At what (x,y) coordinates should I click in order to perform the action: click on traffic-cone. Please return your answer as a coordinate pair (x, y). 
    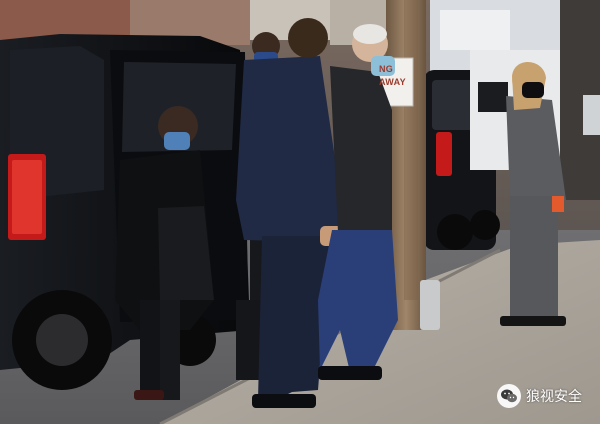
    Looking at the image, I should click on (558, 204).